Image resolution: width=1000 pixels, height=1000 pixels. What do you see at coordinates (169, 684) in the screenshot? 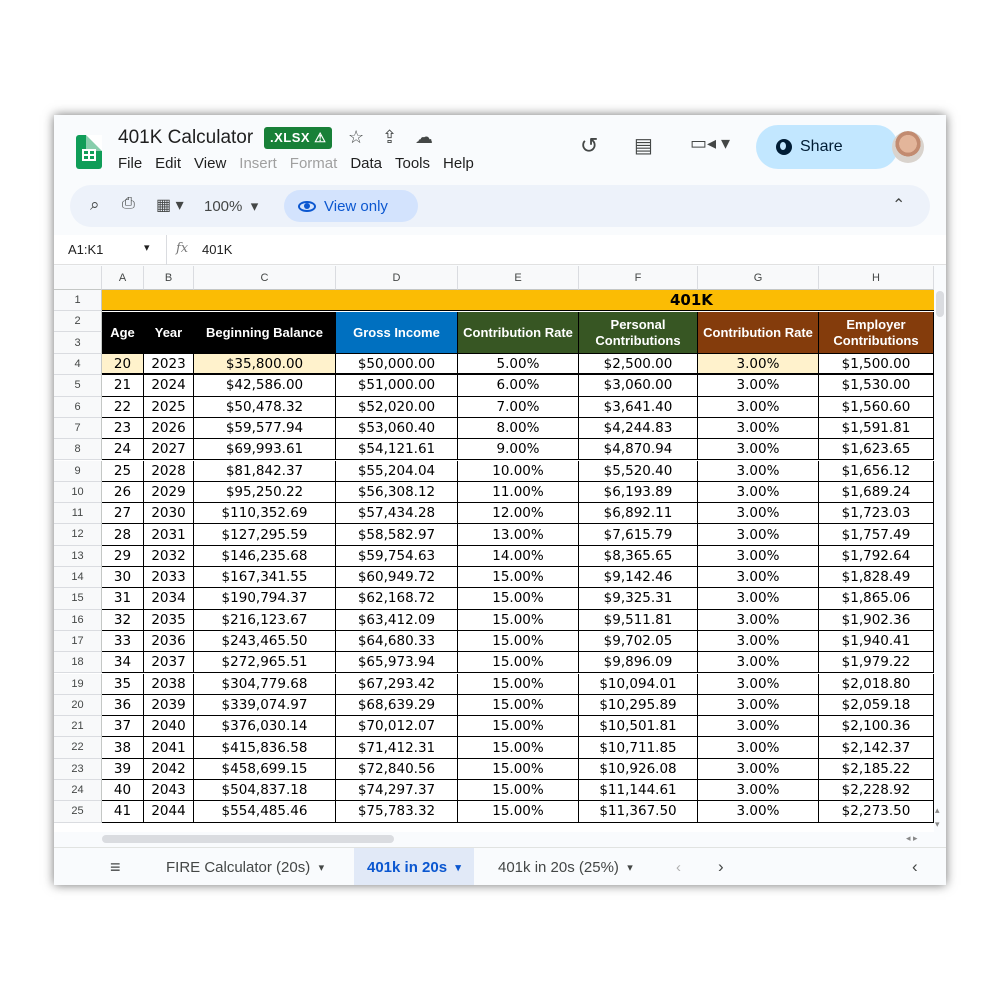
I see `cell-year: 2038` at bounding box center [169, 684].